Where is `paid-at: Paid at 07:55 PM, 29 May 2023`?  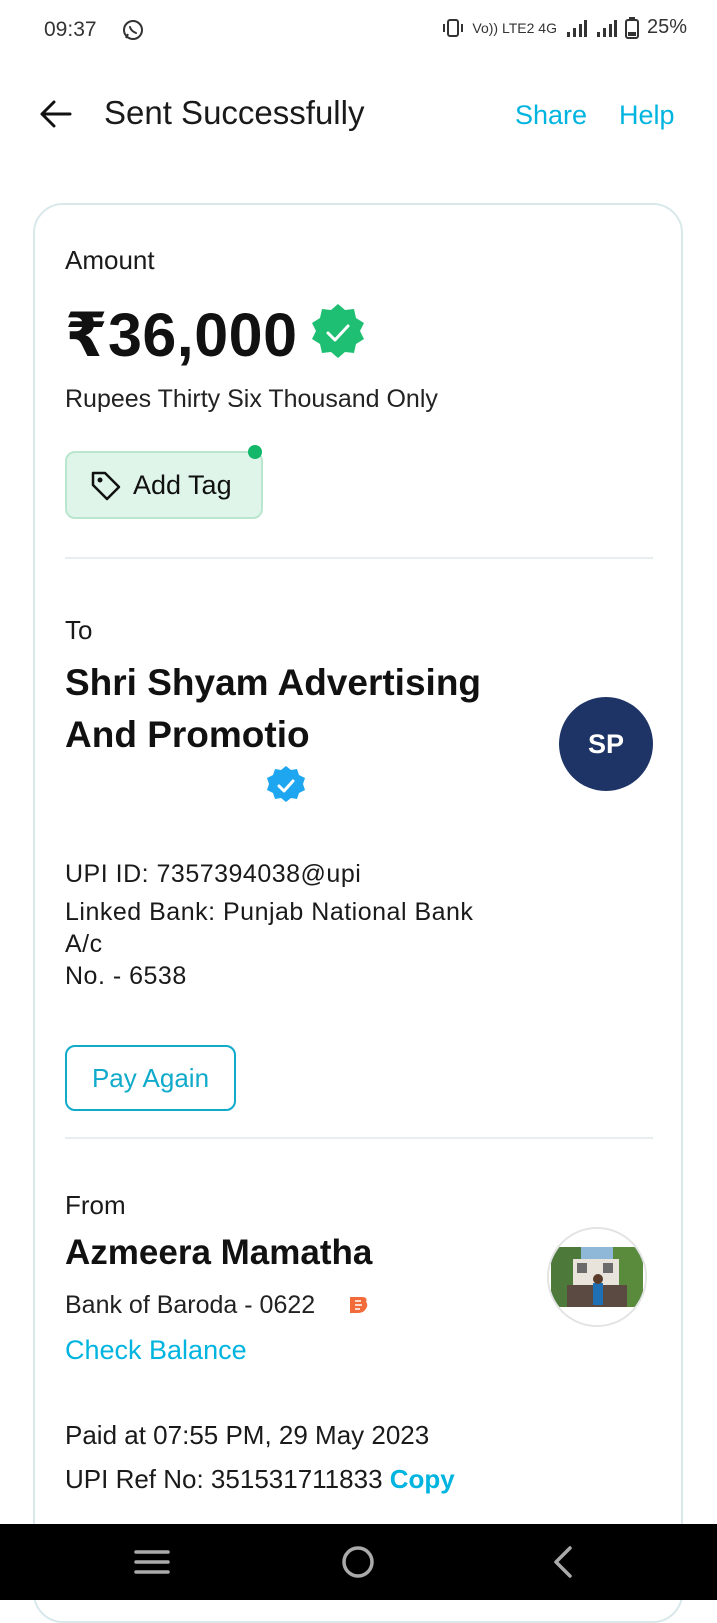 paid-at: Paid at 07:55 PM, 29 May 2023 is located at coordinates (247, 1435).